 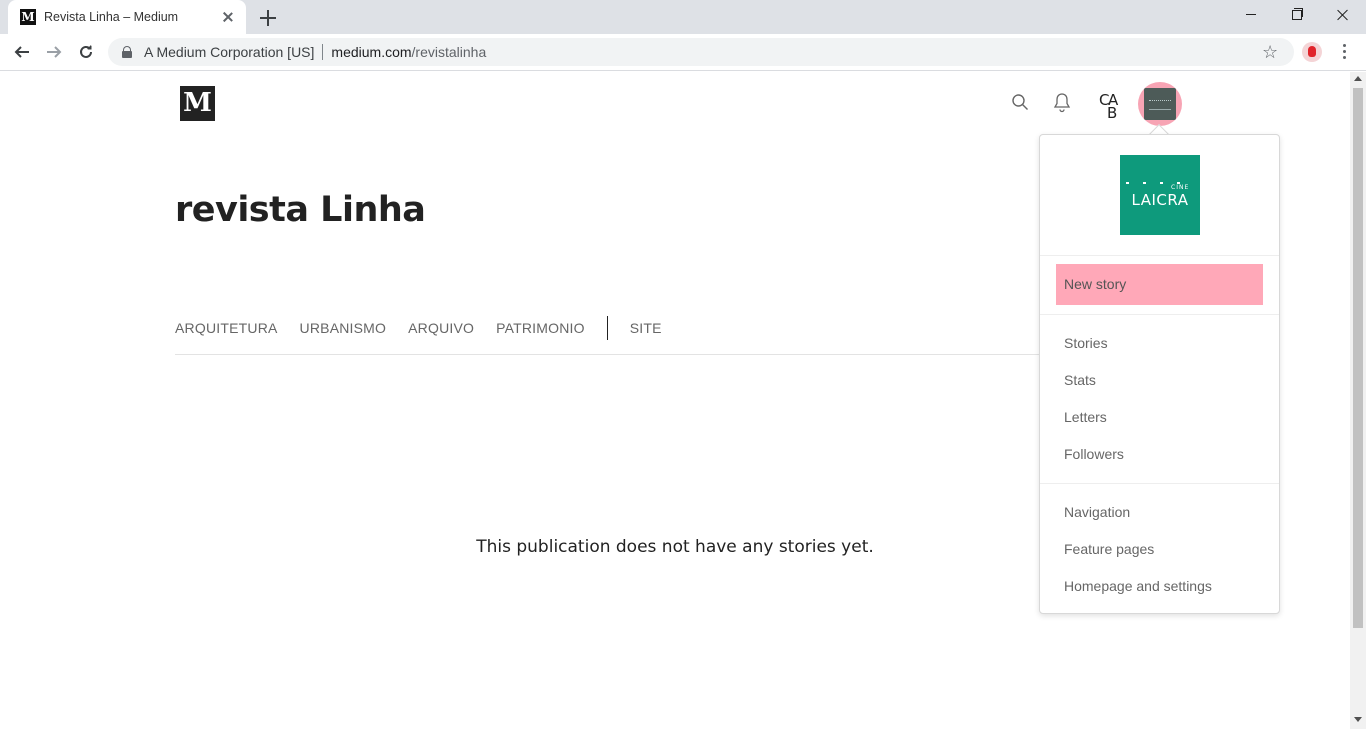 I want to click on notifications-bell-icon, so click(x=1063, y=103).